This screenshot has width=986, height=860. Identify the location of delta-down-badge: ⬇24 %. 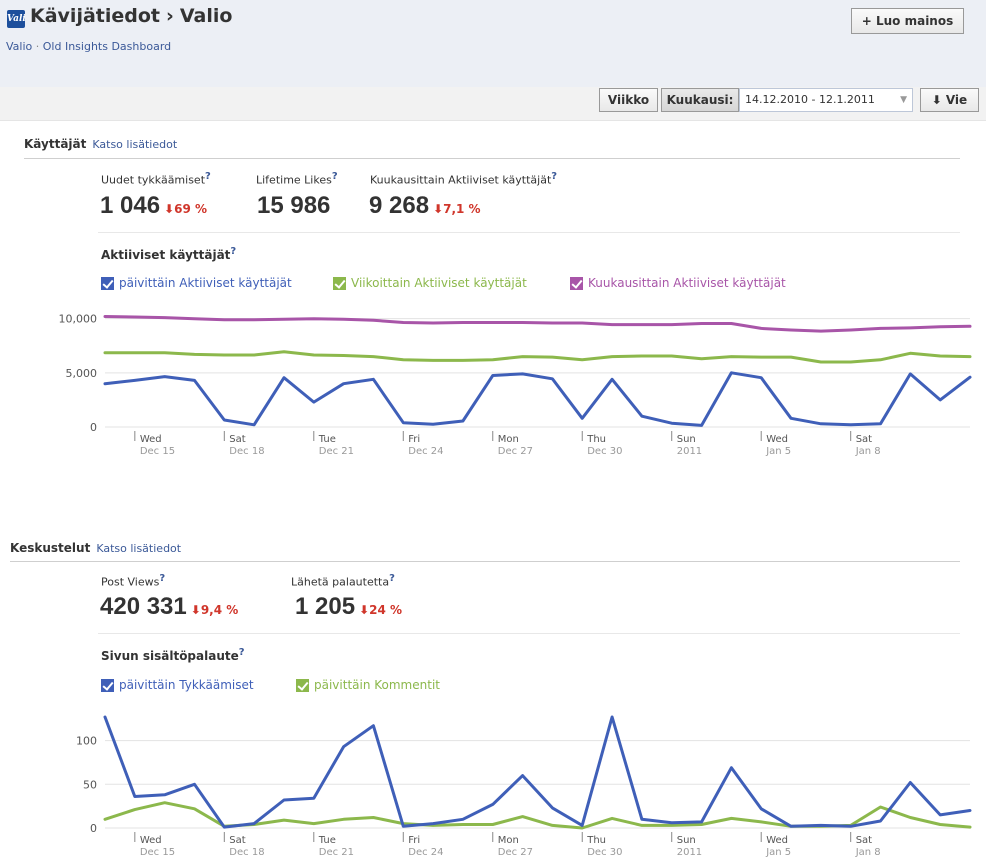
(380, 610).